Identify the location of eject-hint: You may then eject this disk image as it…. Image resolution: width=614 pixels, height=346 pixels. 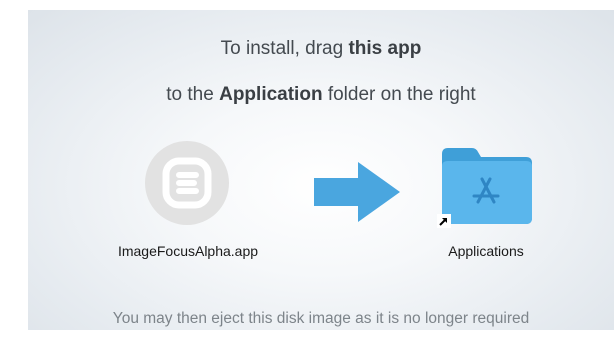
(321, 319).